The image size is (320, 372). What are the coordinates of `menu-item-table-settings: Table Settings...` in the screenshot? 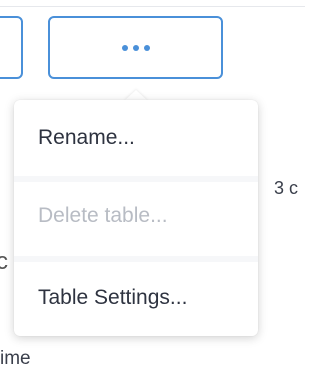 It's located at (136, 298).